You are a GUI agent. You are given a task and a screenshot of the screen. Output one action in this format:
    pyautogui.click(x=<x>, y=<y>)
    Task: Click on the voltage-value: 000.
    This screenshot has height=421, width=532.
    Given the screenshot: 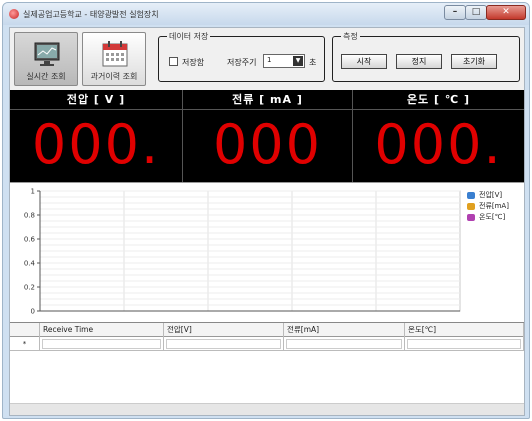 What is the action you would take?
    pyautogui.click(x=96, y=144)
    